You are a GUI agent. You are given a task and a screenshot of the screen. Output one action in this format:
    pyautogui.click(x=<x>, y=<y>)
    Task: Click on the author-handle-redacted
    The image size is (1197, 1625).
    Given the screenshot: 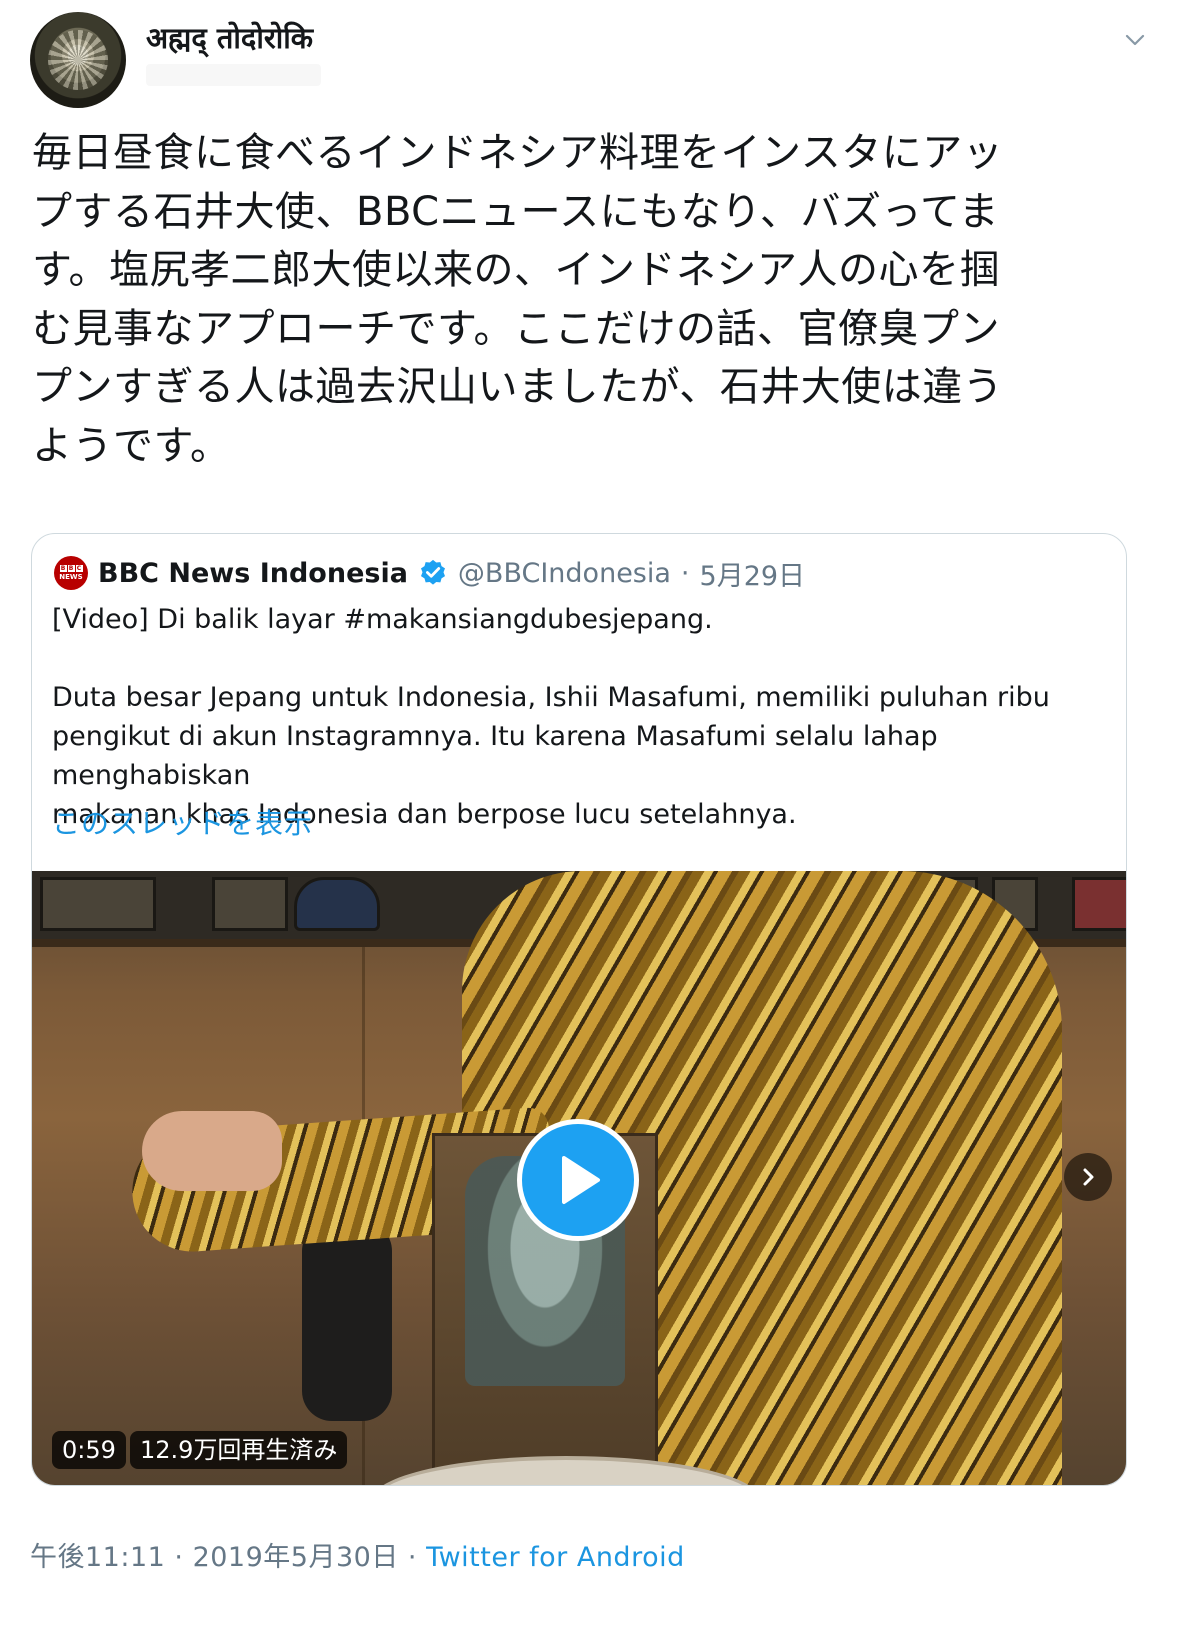 What is the action you would take?
    pyautogui.click(x=233, y=75)
    